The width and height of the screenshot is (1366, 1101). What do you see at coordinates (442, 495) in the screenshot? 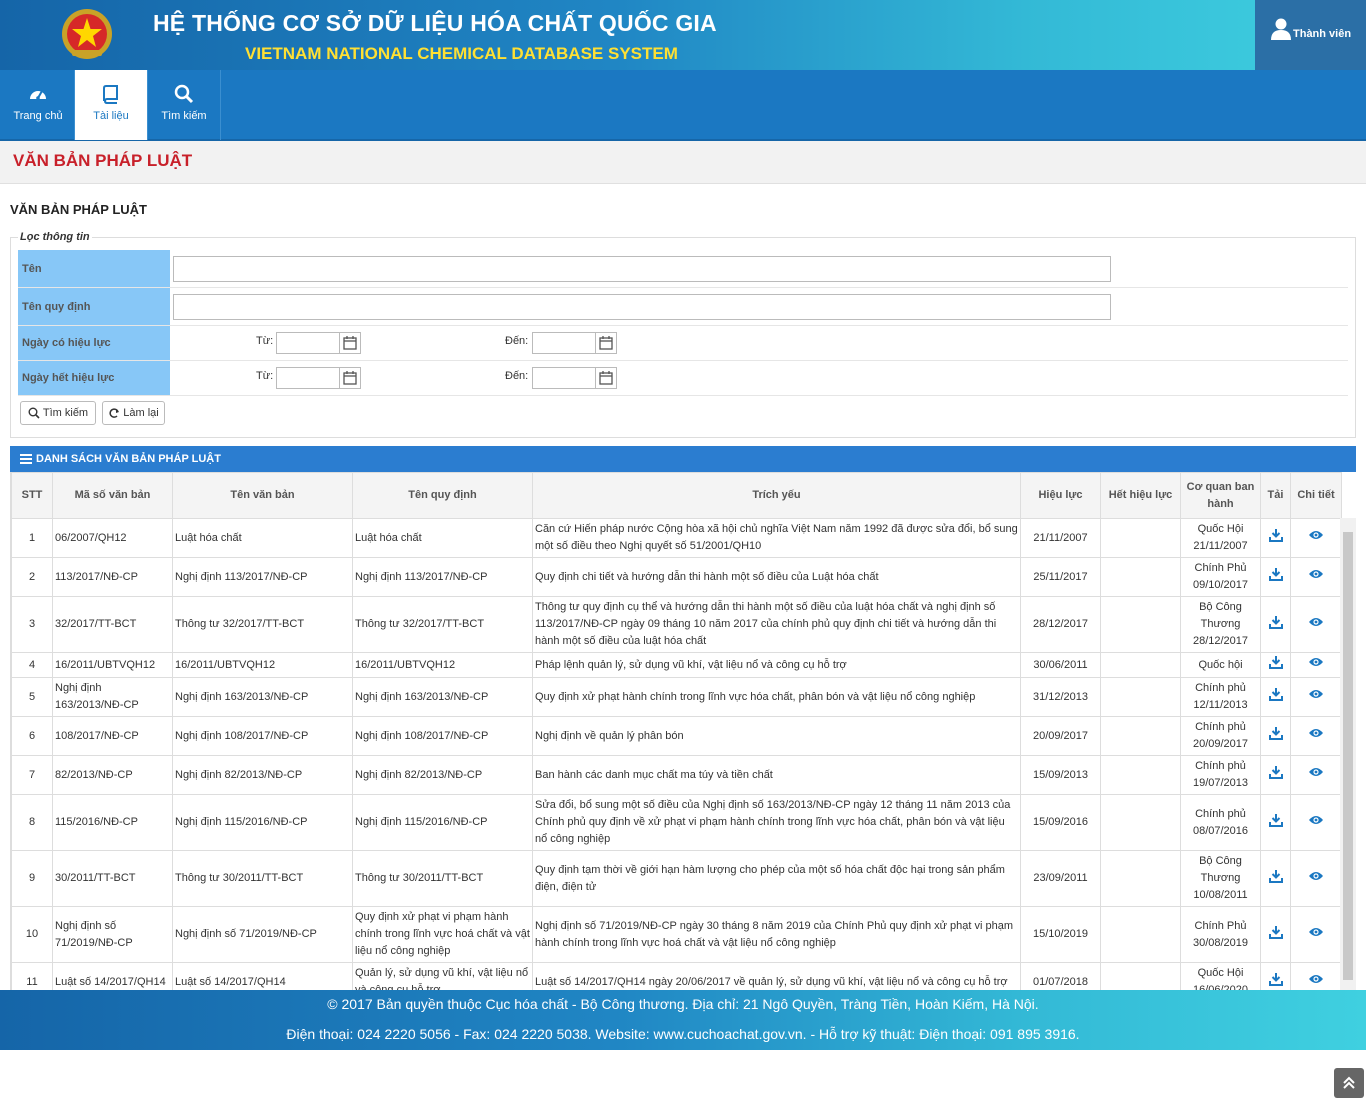
I see `col-header: Tên quy định` at bounding box center [442, 495].